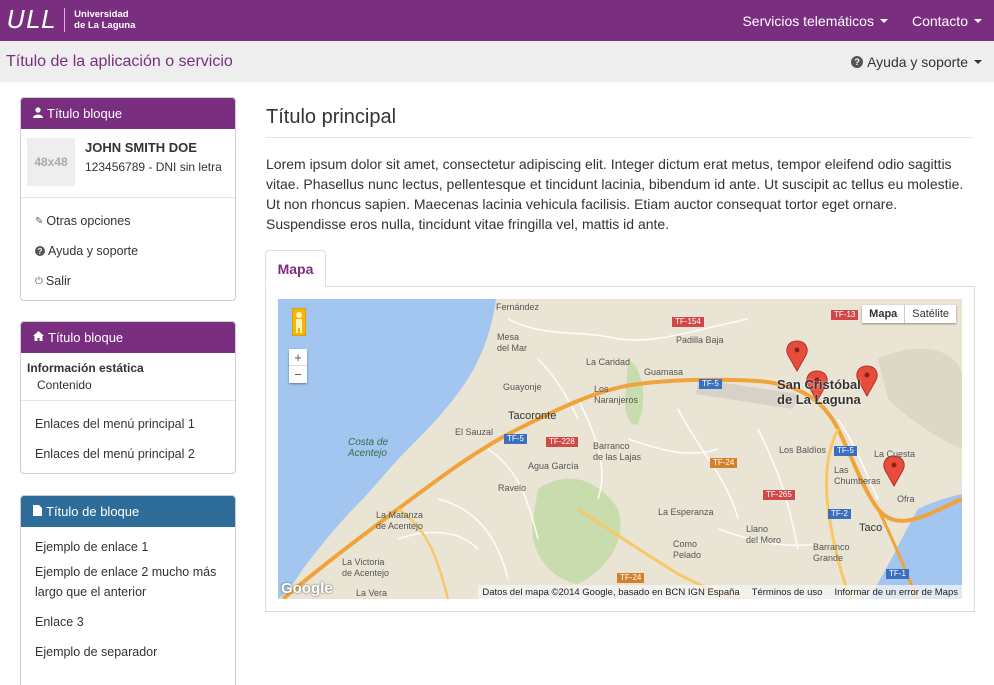  What do you see at coordinates (916, 62) in the screenshot?
I see `help-support-menu: ? Ayuda y soporte` at bounding box center [916, 62].